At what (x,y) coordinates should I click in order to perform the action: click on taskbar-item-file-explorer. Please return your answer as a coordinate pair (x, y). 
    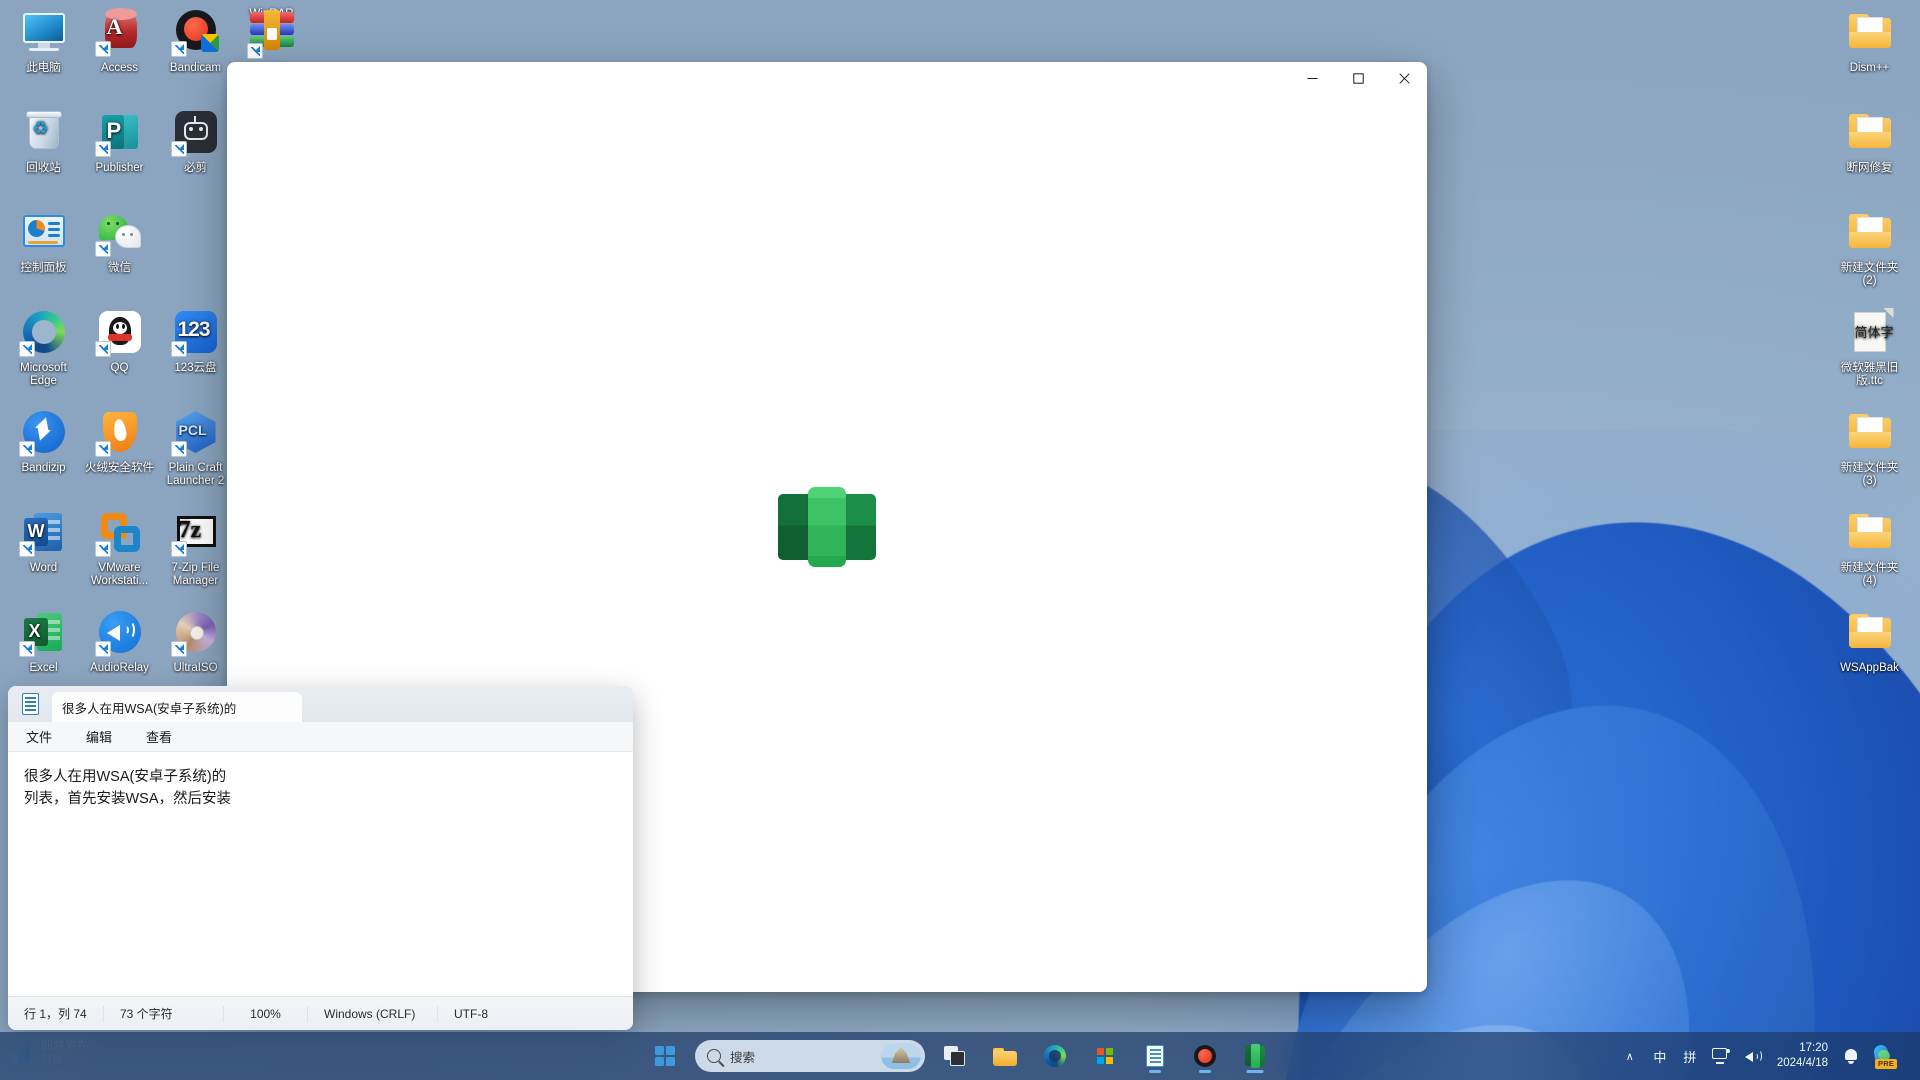
    Looking at the image, I should click on (1005, 1056).